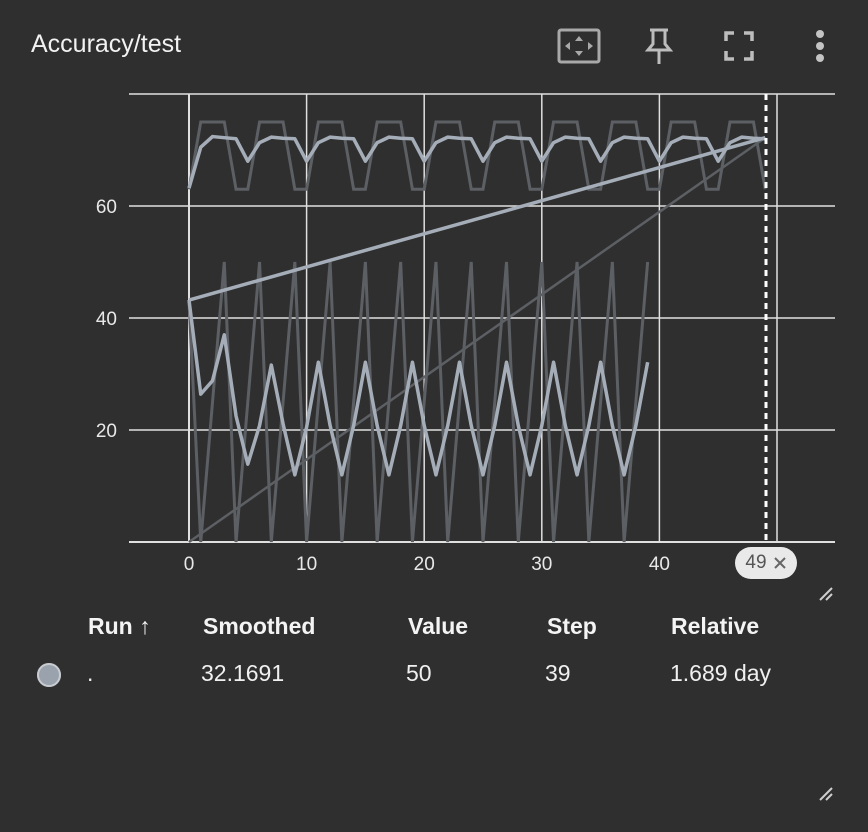 Image resolution: width=868 pixels, height=832 pixels. Describe the element at coordinates (438, 626) in the screenshot. I see `column-header-value: Value` at that location.